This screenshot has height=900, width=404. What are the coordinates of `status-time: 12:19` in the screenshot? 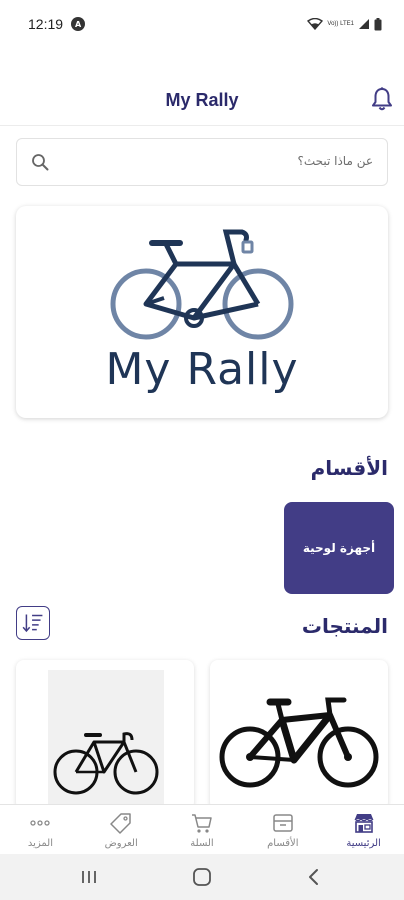 It's located at (46, 24).